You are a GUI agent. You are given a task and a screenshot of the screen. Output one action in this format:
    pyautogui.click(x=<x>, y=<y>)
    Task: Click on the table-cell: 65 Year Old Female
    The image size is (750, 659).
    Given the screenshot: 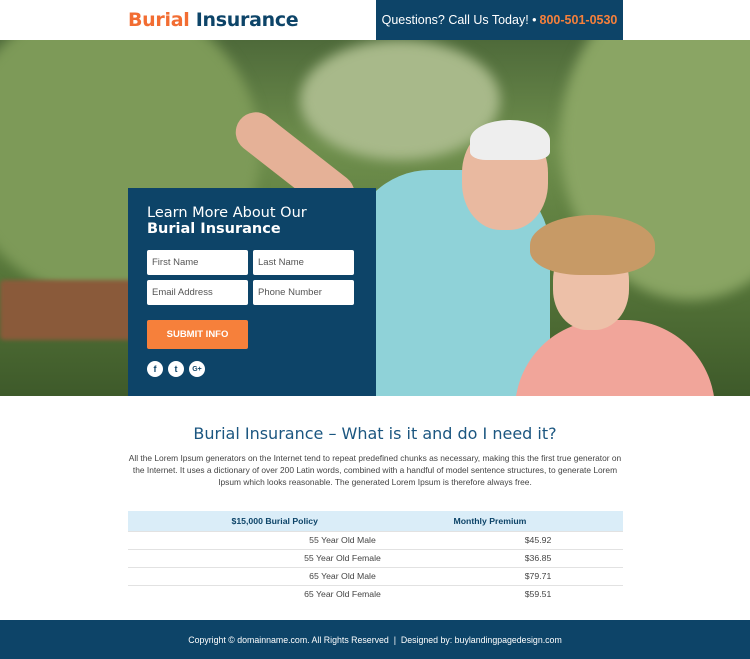 What is the action you would take?
    pyautogui.click(x=290, y=593)
    